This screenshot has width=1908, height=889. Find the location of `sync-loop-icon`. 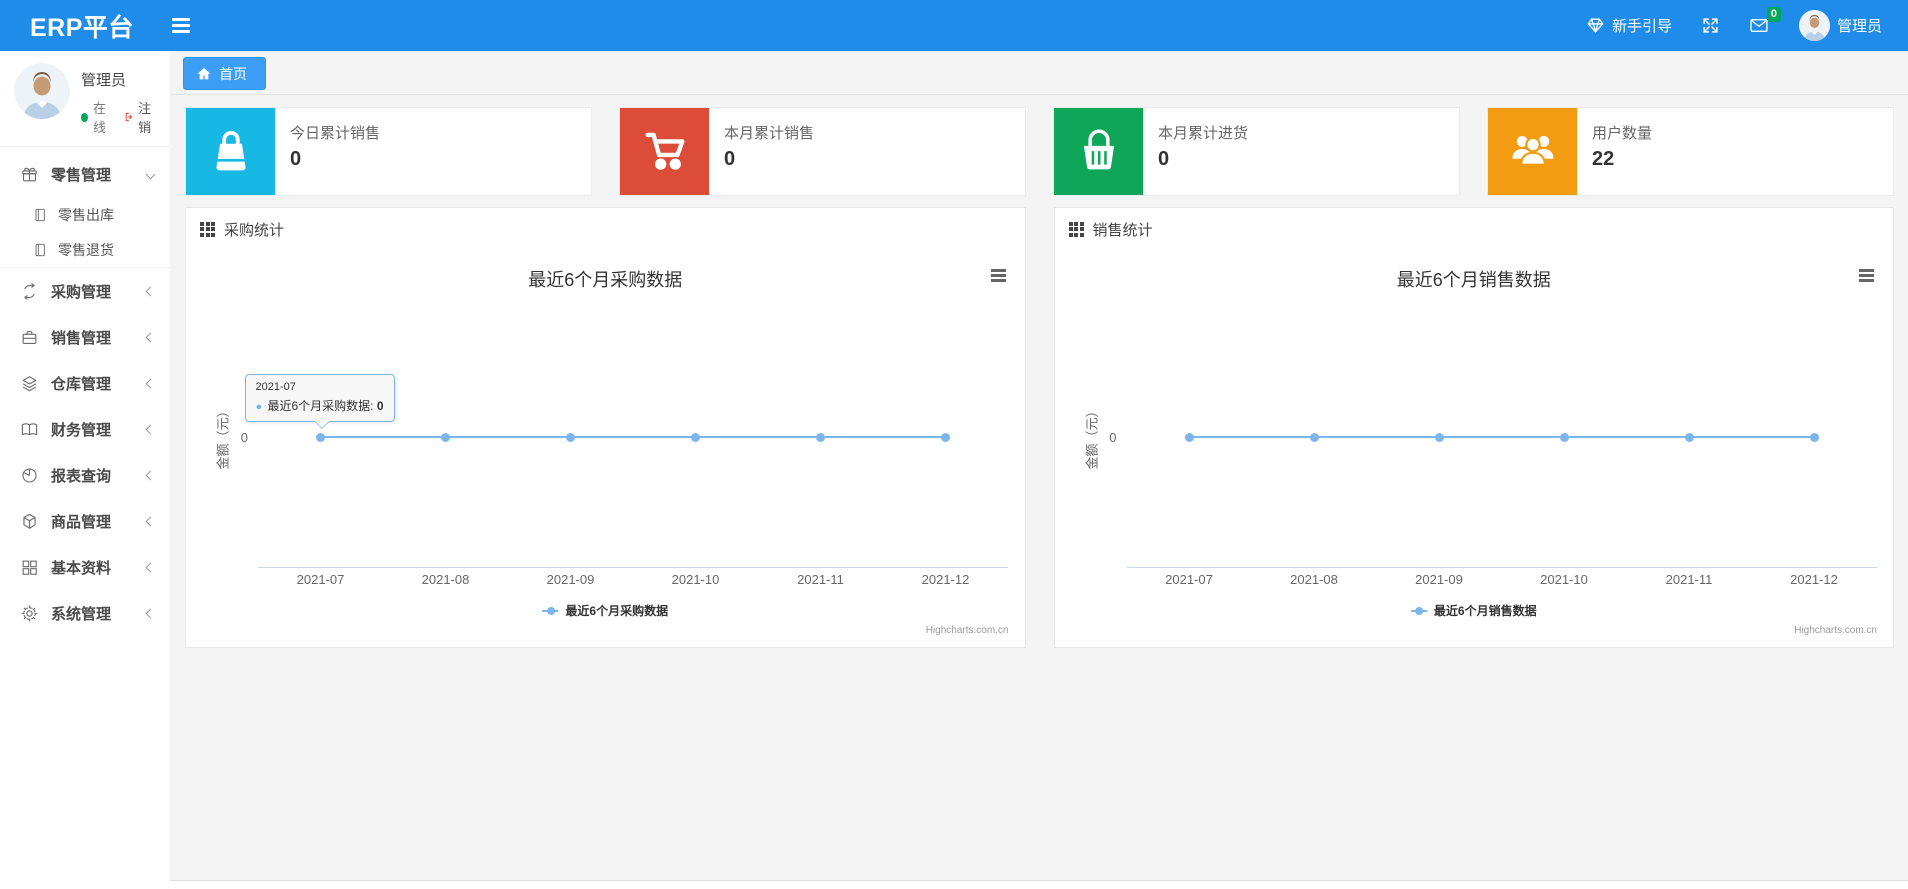

sync-loop-icon is located at coordinates (29, 291).